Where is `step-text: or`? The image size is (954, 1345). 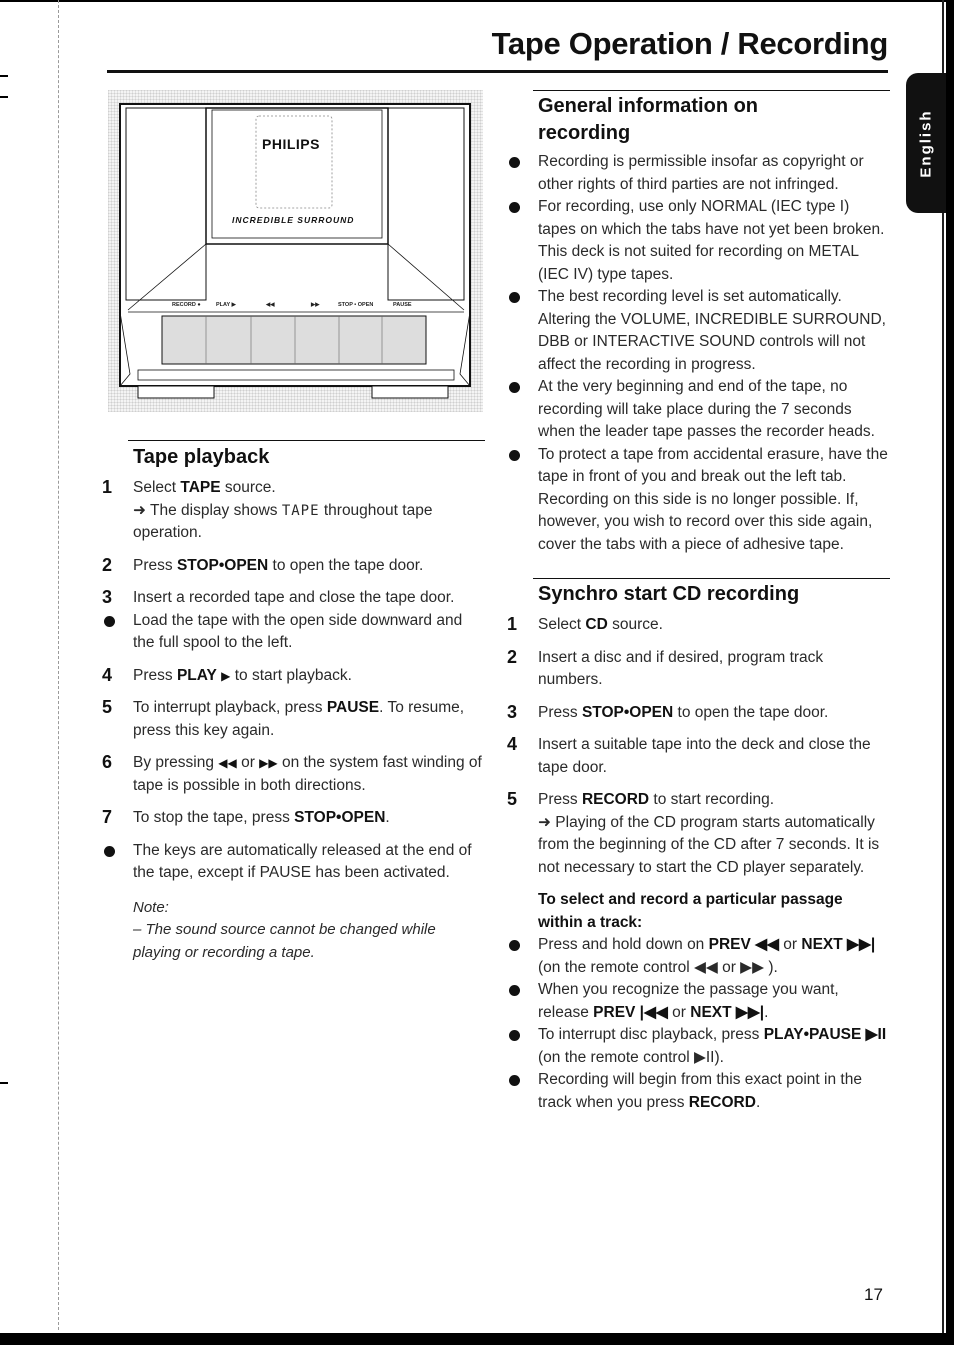 step-text: or is located at coordinates (248, 762).